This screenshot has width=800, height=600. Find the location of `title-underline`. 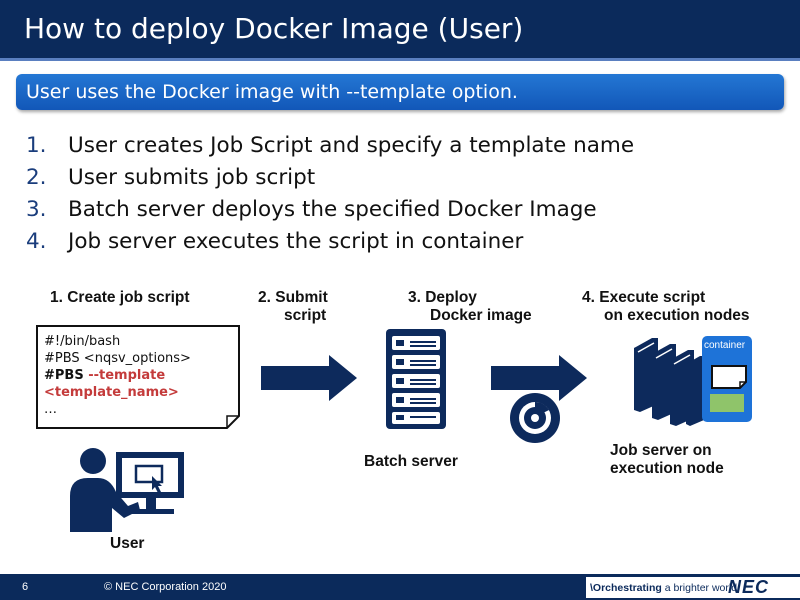

title-underline is located at coordinates (400, 59).